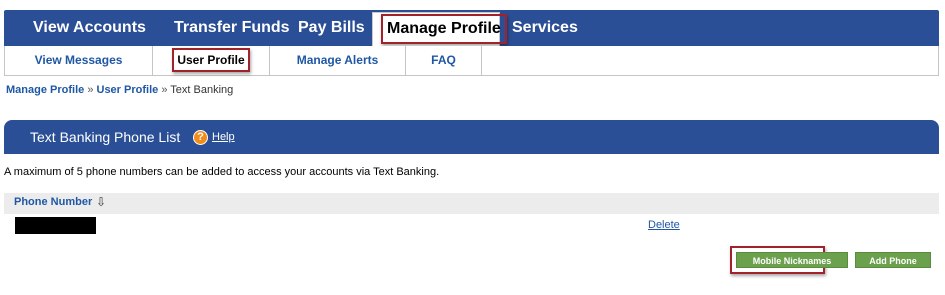 This screenshot has height=295, width=945. What do you see at coordinates (79, 60) in the screenshot?
I see `subtab-view-messages: View Messages` at bounding box center [79, 60].